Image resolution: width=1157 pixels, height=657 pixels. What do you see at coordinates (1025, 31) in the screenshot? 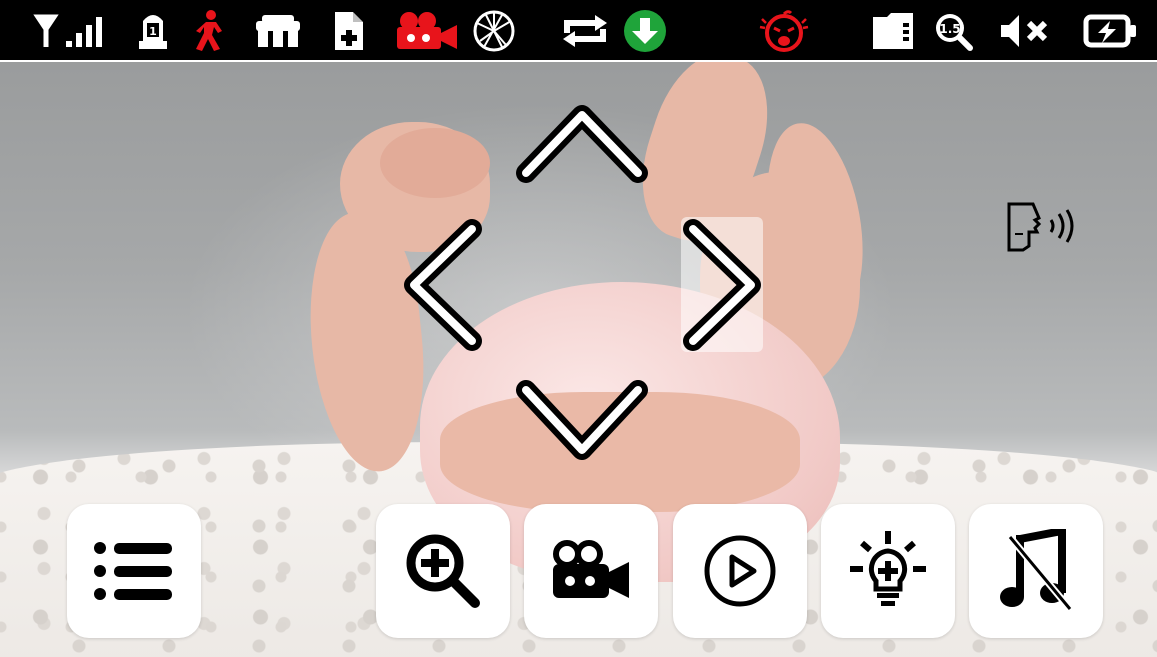
I see `mute-speaker-icon` at bounding box center [1025, 31].